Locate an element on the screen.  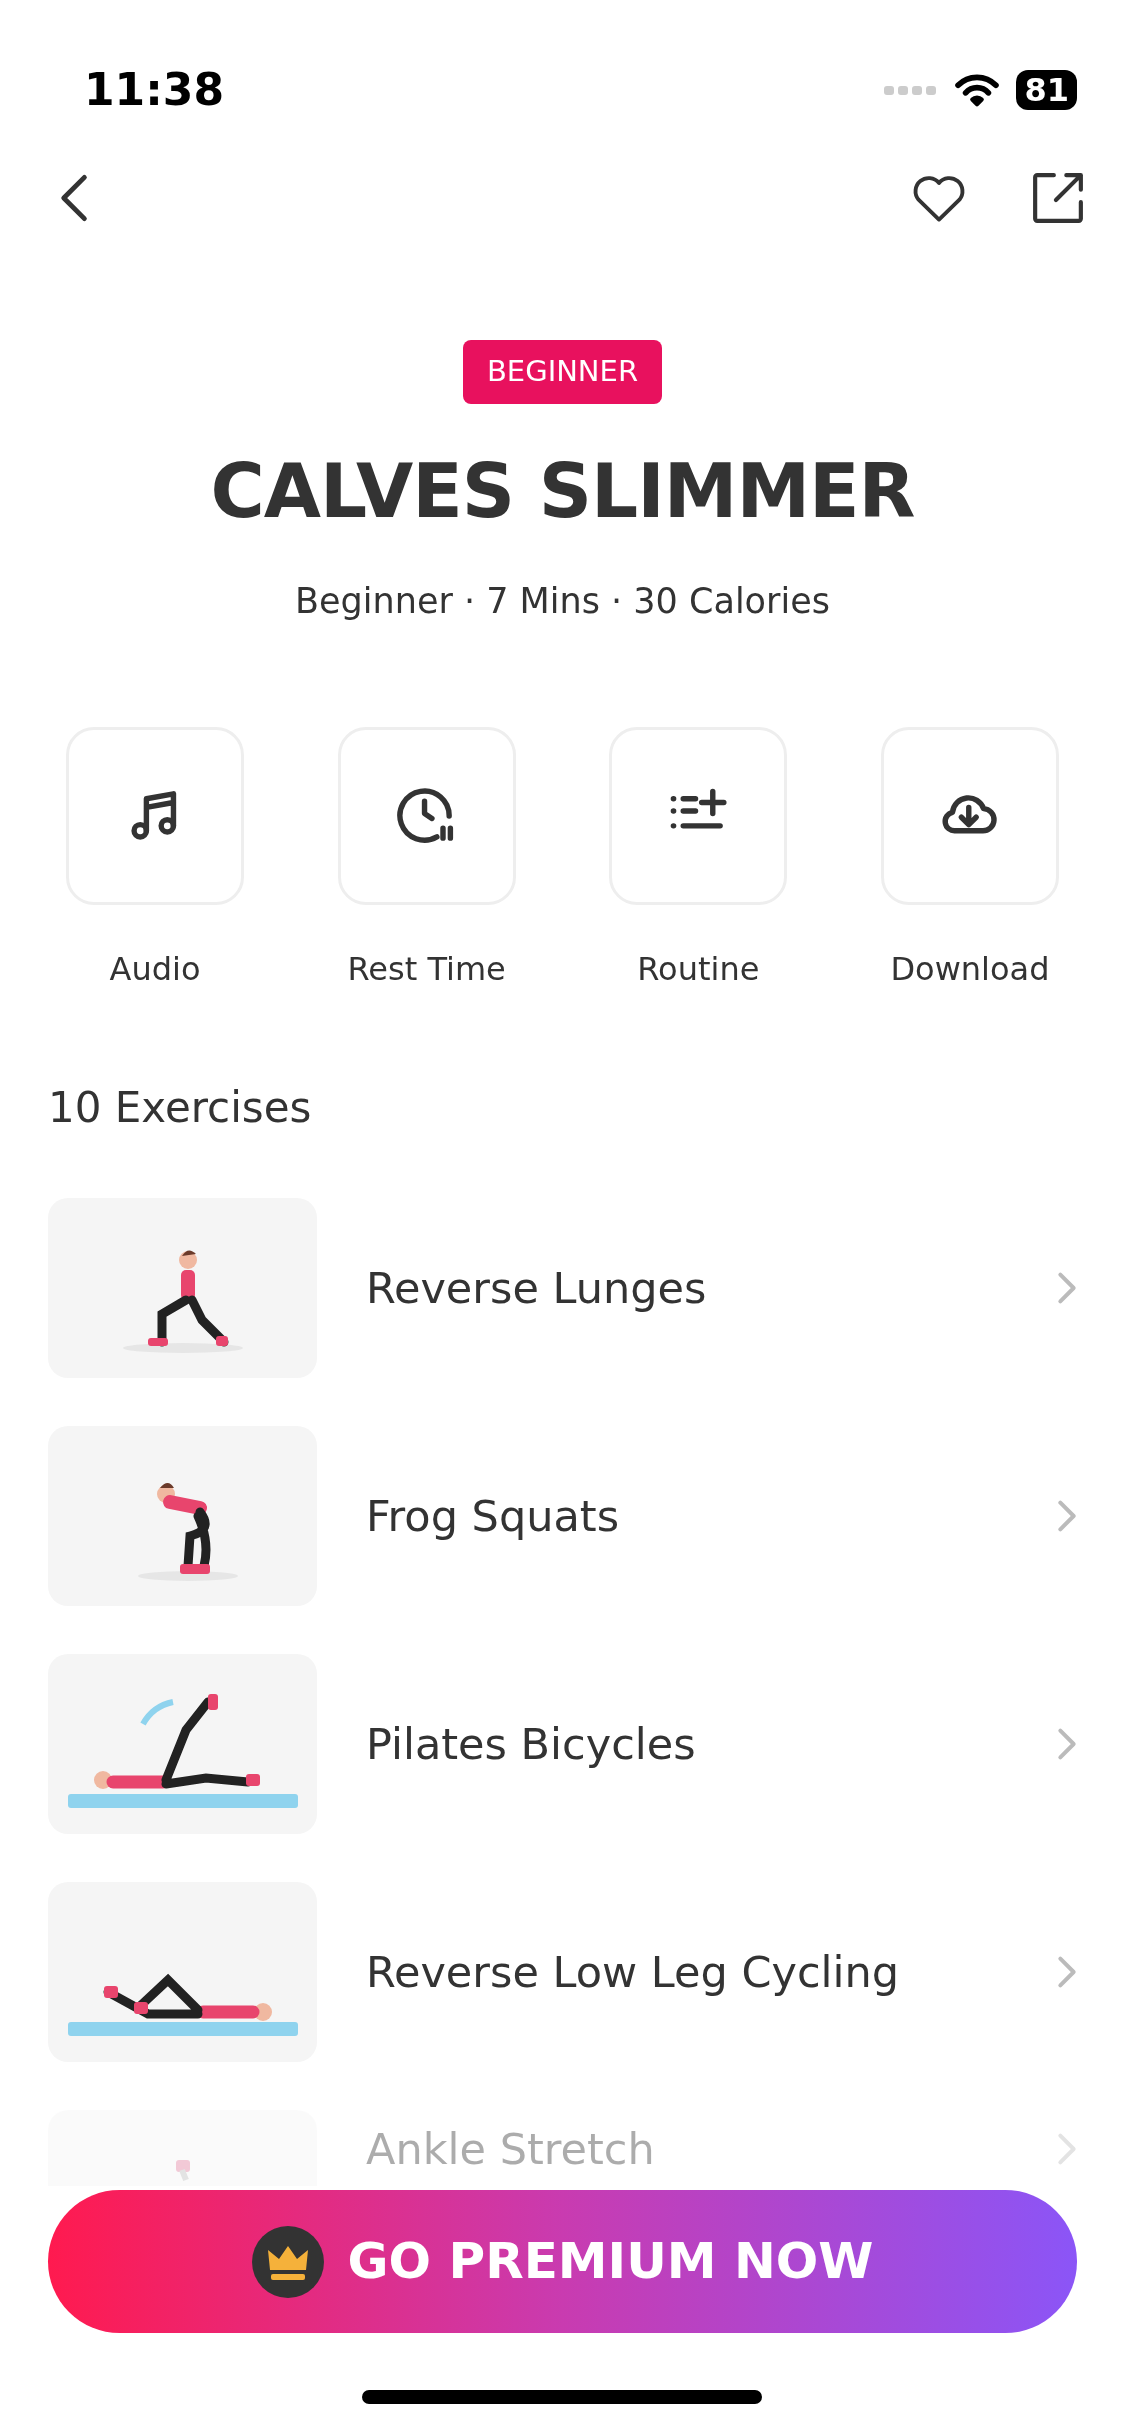
exercise-row: Pilates Bicycles is located at coordinates (562, 1743).